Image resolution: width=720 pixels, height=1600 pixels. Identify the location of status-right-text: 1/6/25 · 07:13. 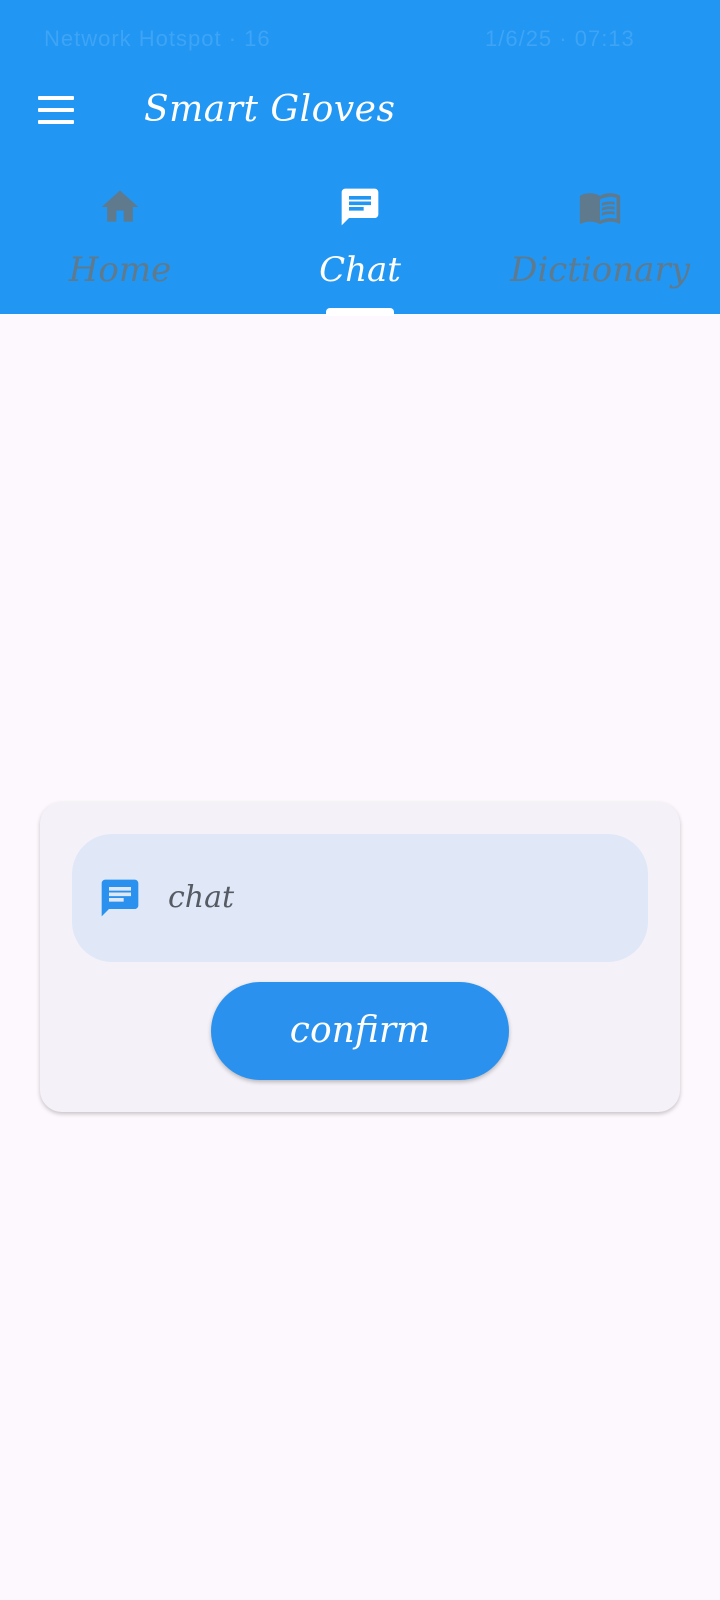
(560, 38).